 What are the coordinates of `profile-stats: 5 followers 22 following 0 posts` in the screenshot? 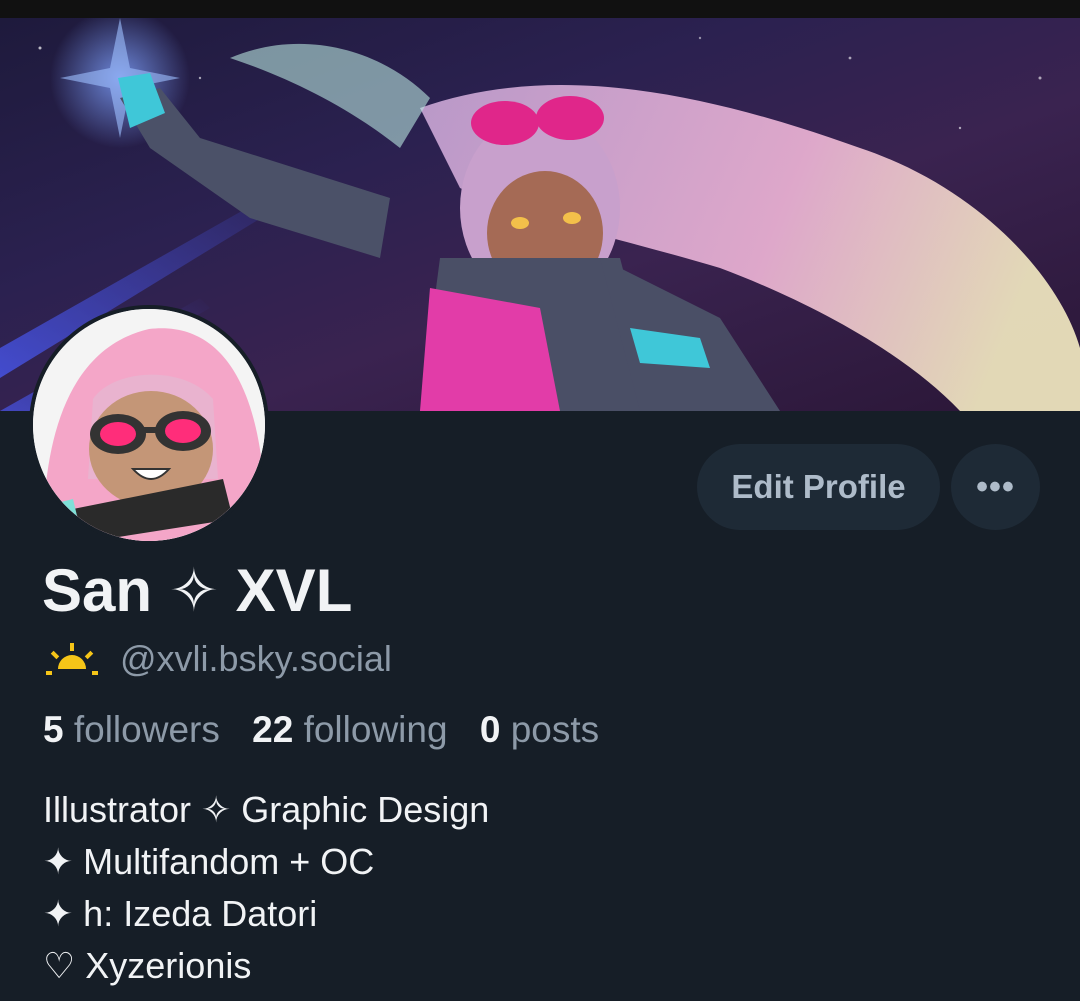 It's located at (321, 730).